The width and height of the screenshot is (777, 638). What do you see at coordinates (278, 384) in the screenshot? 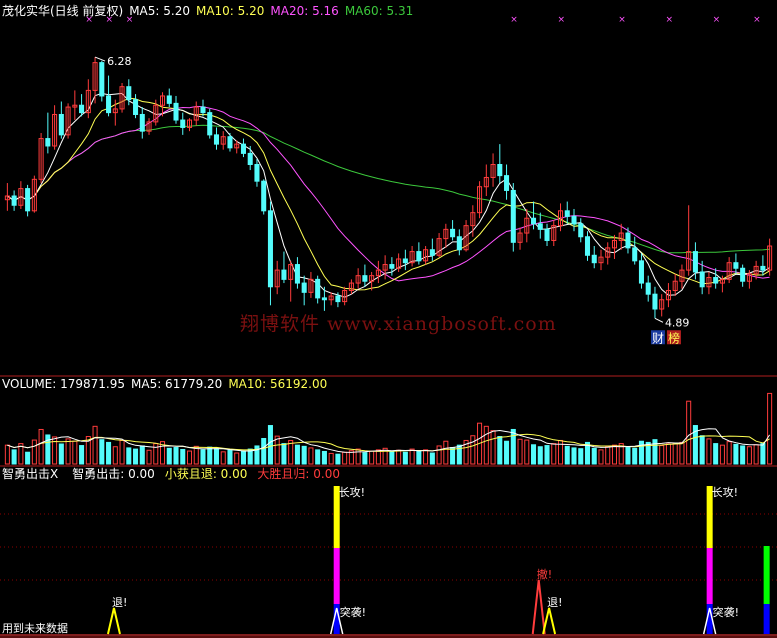
I see `vol-ma10-readout: MA10: 56192.00` at bounding box center [278, 384].